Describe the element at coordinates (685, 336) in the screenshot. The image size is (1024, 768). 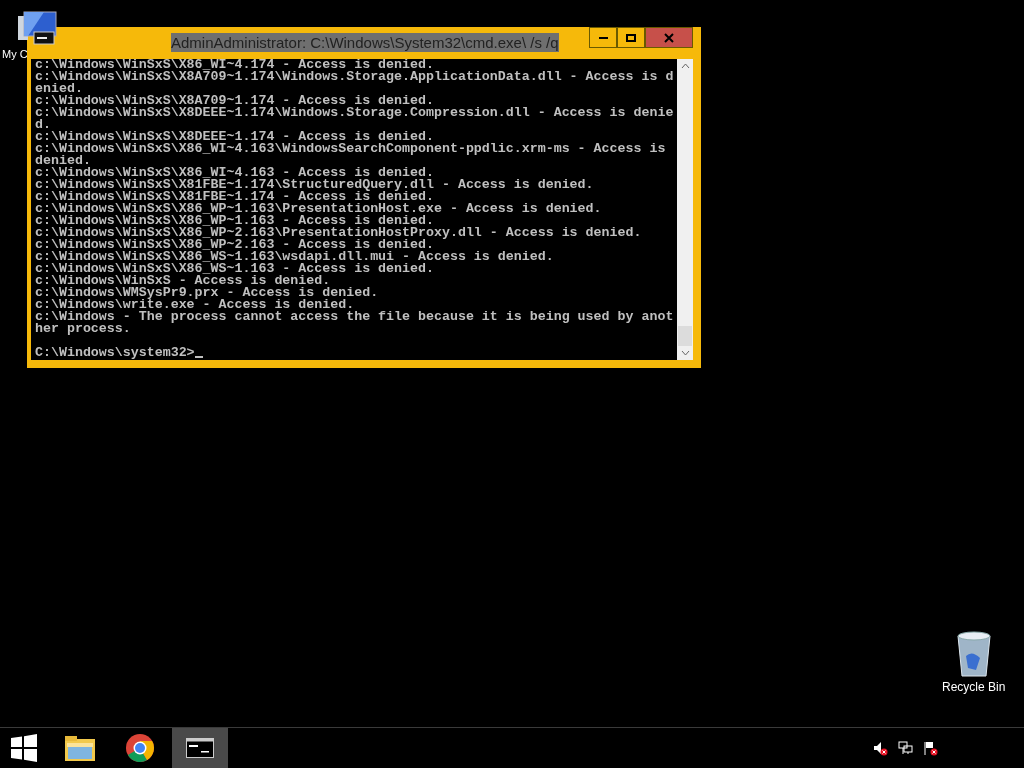
I see `scroll-thumb` at that location.